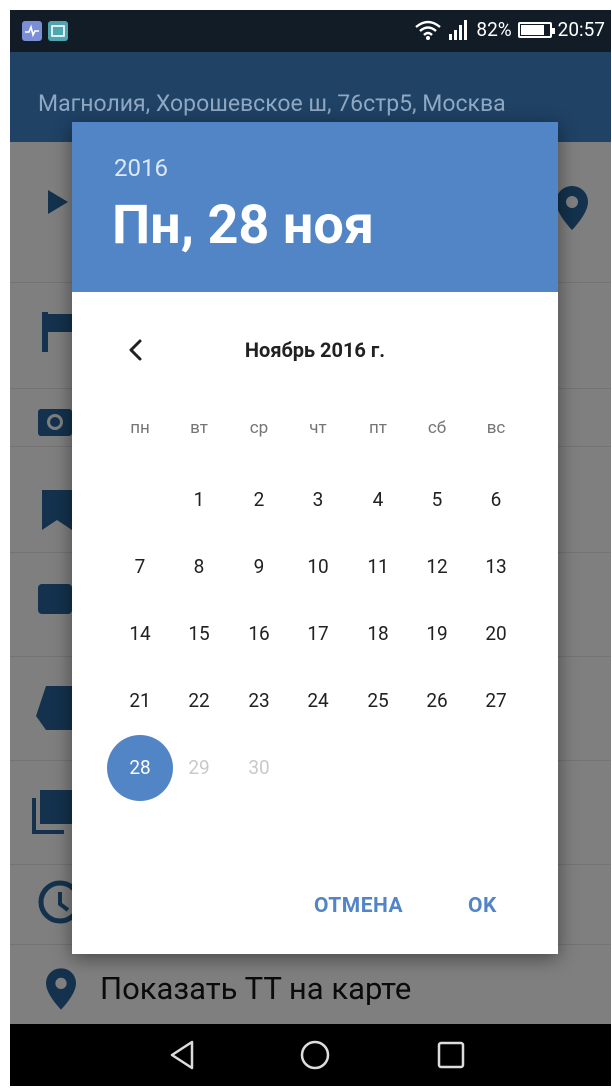 Image resolution: width=612 pixels, height=1088 pixels. Describe the element at coordinates (199, 428) in the screenshot. I see `weekday-label: вт` at that location.